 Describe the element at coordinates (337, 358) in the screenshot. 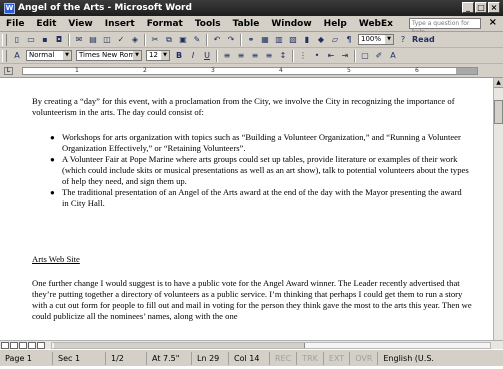

I see `status-ext: EXT` at that location.